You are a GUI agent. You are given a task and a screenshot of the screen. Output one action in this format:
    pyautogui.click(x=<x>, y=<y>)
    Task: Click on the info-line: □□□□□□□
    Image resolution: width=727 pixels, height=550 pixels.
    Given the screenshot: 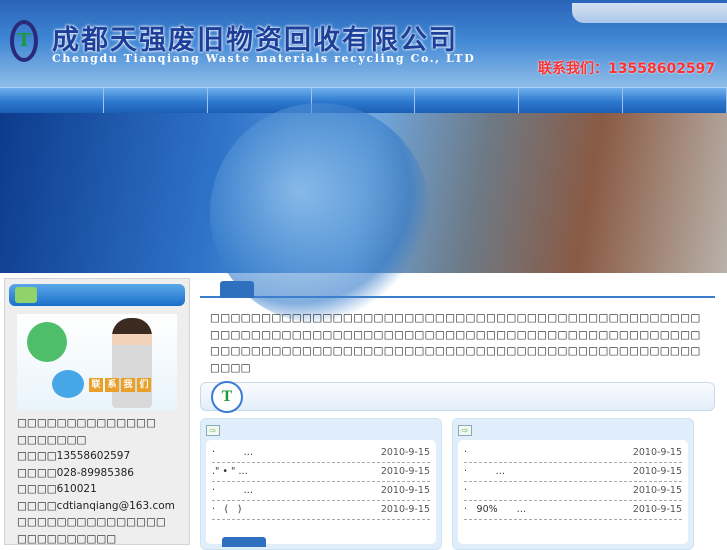 What is the action you would take?
    pyautogui.click(x=52, y=439)
    